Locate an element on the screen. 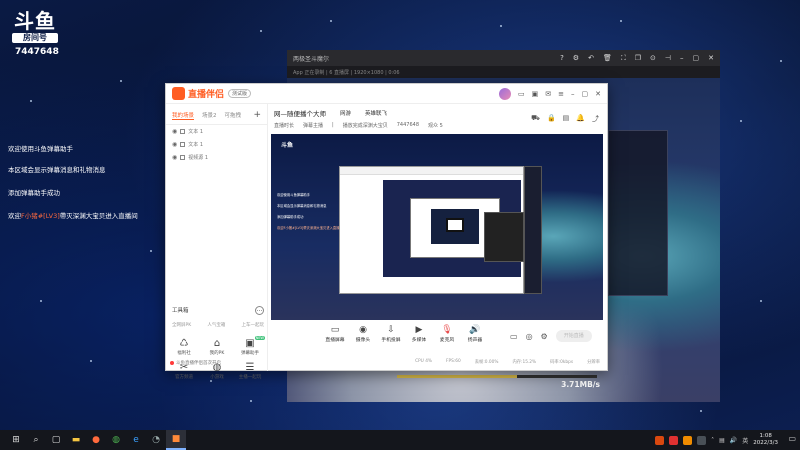  tab-draggable: 可拖拽 is located at coordinates (233, 115).